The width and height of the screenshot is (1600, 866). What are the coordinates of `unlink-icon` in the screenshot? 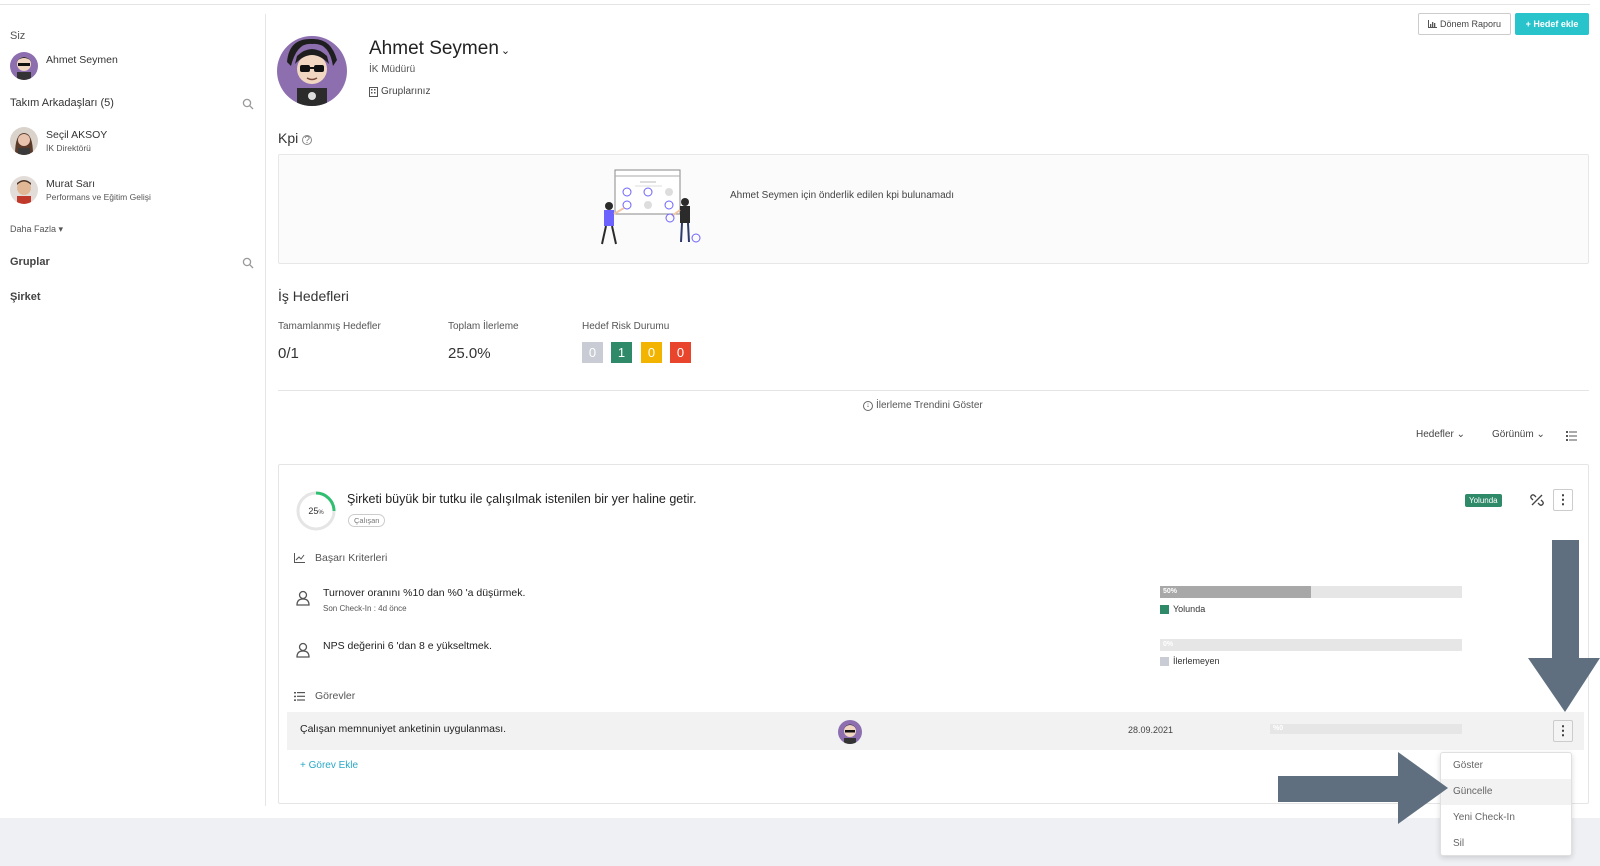 It's located at (1537, 500).